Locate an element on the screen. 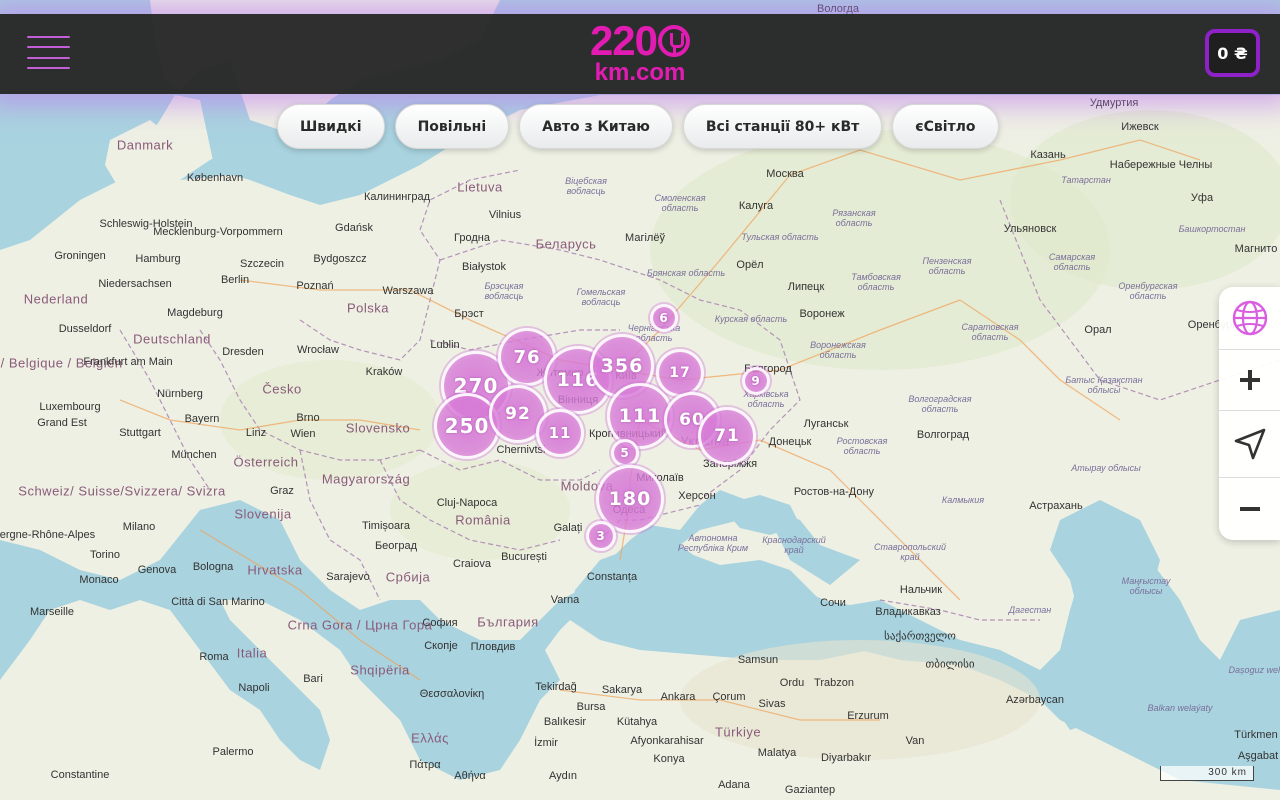 This screenshot has width=1280, height=800. logo-top: 220 is located at coordinates (640, 40).